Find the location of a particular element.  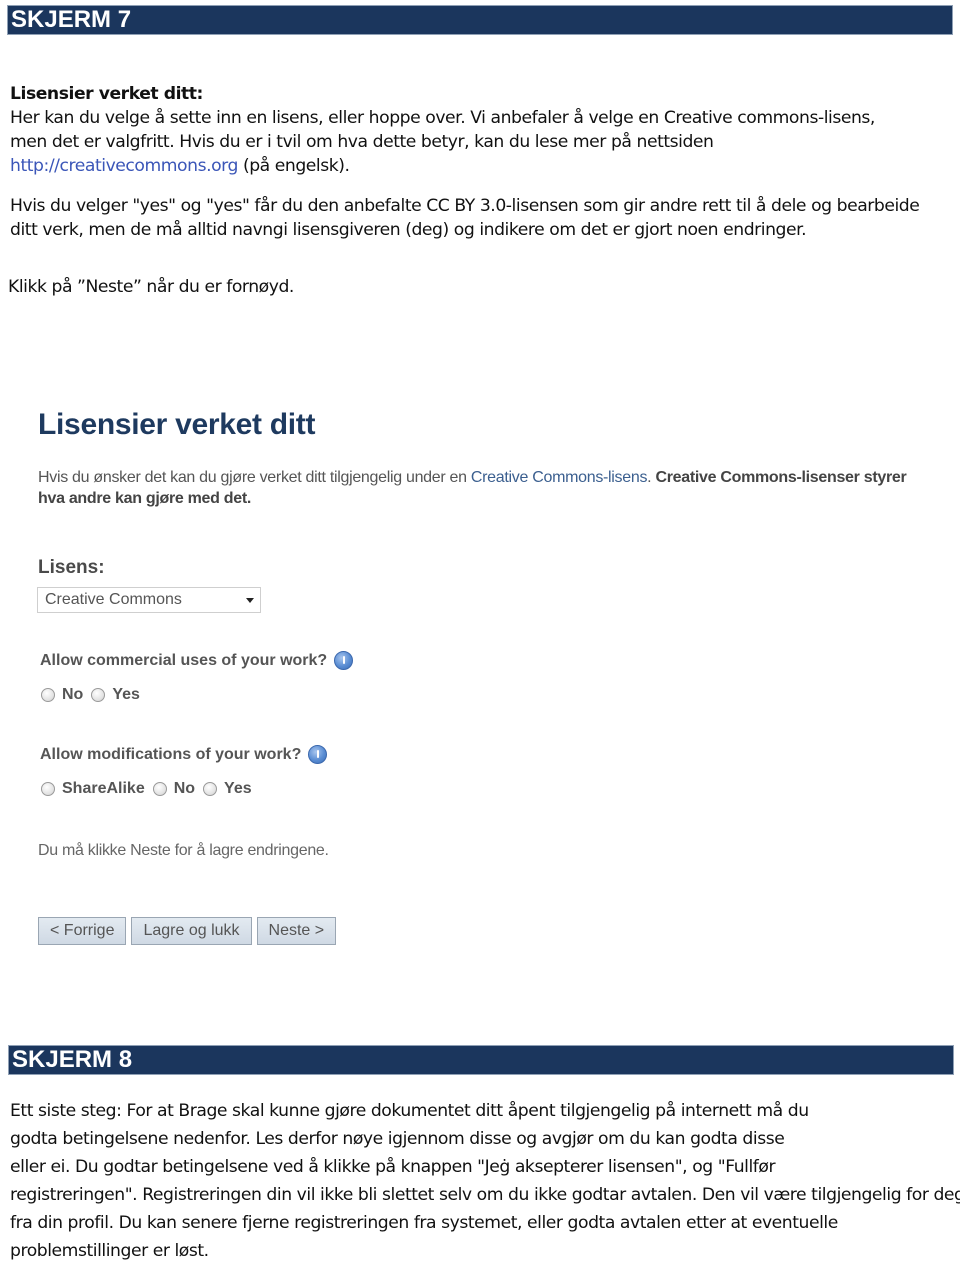

license-select: Creative Commons is located at coordinates (149, 600).